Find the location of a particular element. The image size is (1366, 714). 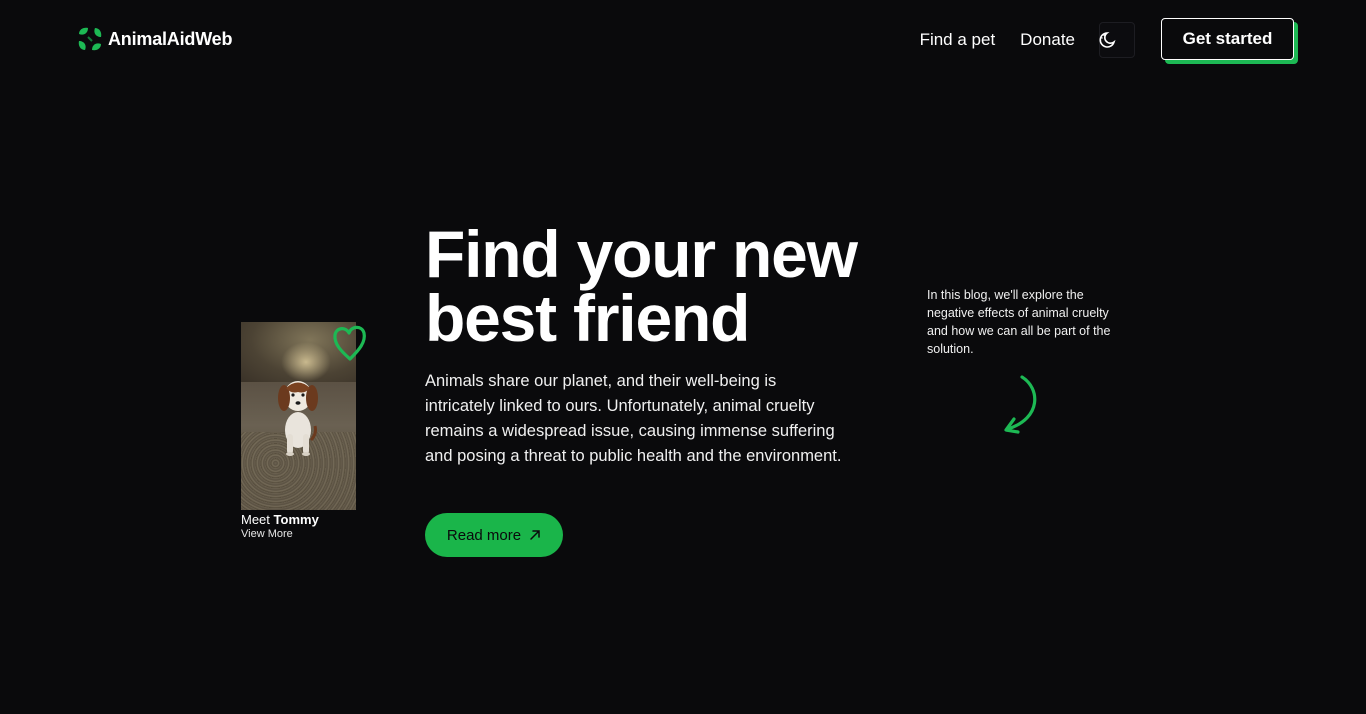

arrow-up-right-icon is located at coordinates (535, 535).